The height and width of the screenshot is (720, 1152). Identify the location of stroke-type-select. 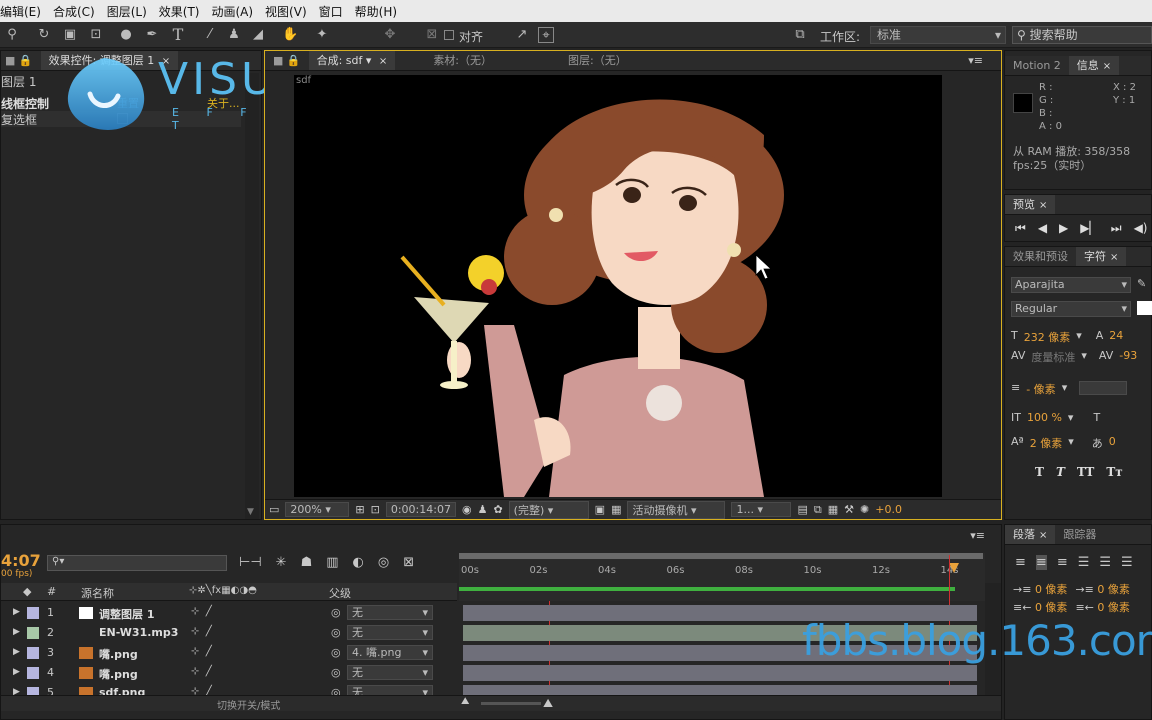
(1103, 388).